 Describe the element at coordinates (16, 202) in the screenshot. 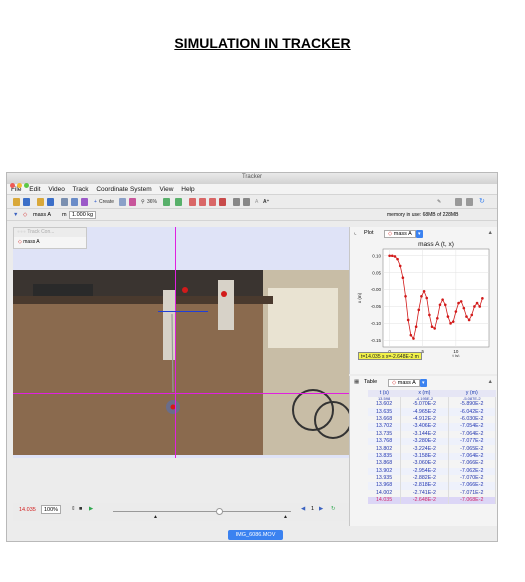

I see `open-icon` at that location.